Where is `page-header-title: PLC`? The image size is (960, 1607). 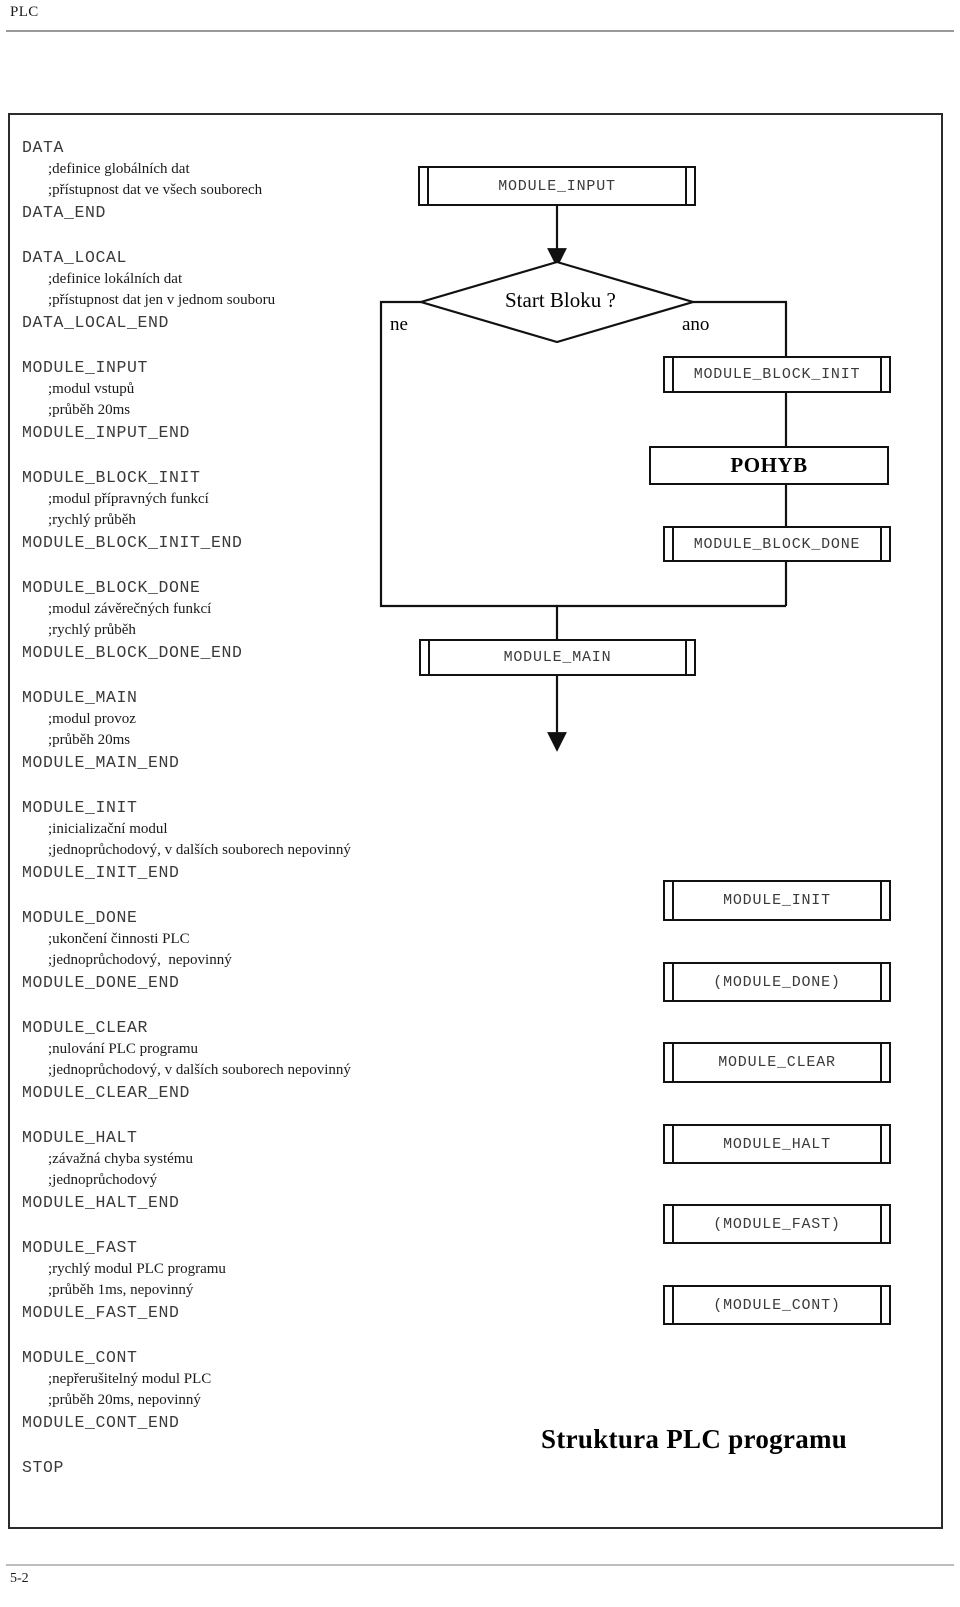
page-header-title: PLC is located at coordinates (24, 12).